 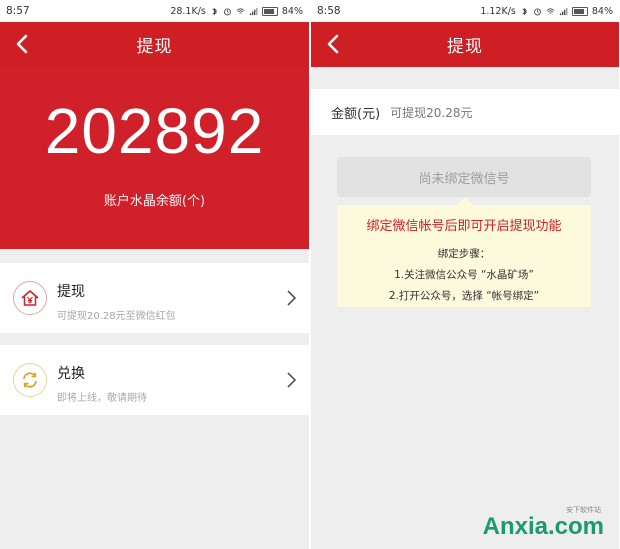 What do you see at coordinates (188, 11) in the screenshot?
I see `network-speed: 28.1K/s` at bounding box center [188, 11].